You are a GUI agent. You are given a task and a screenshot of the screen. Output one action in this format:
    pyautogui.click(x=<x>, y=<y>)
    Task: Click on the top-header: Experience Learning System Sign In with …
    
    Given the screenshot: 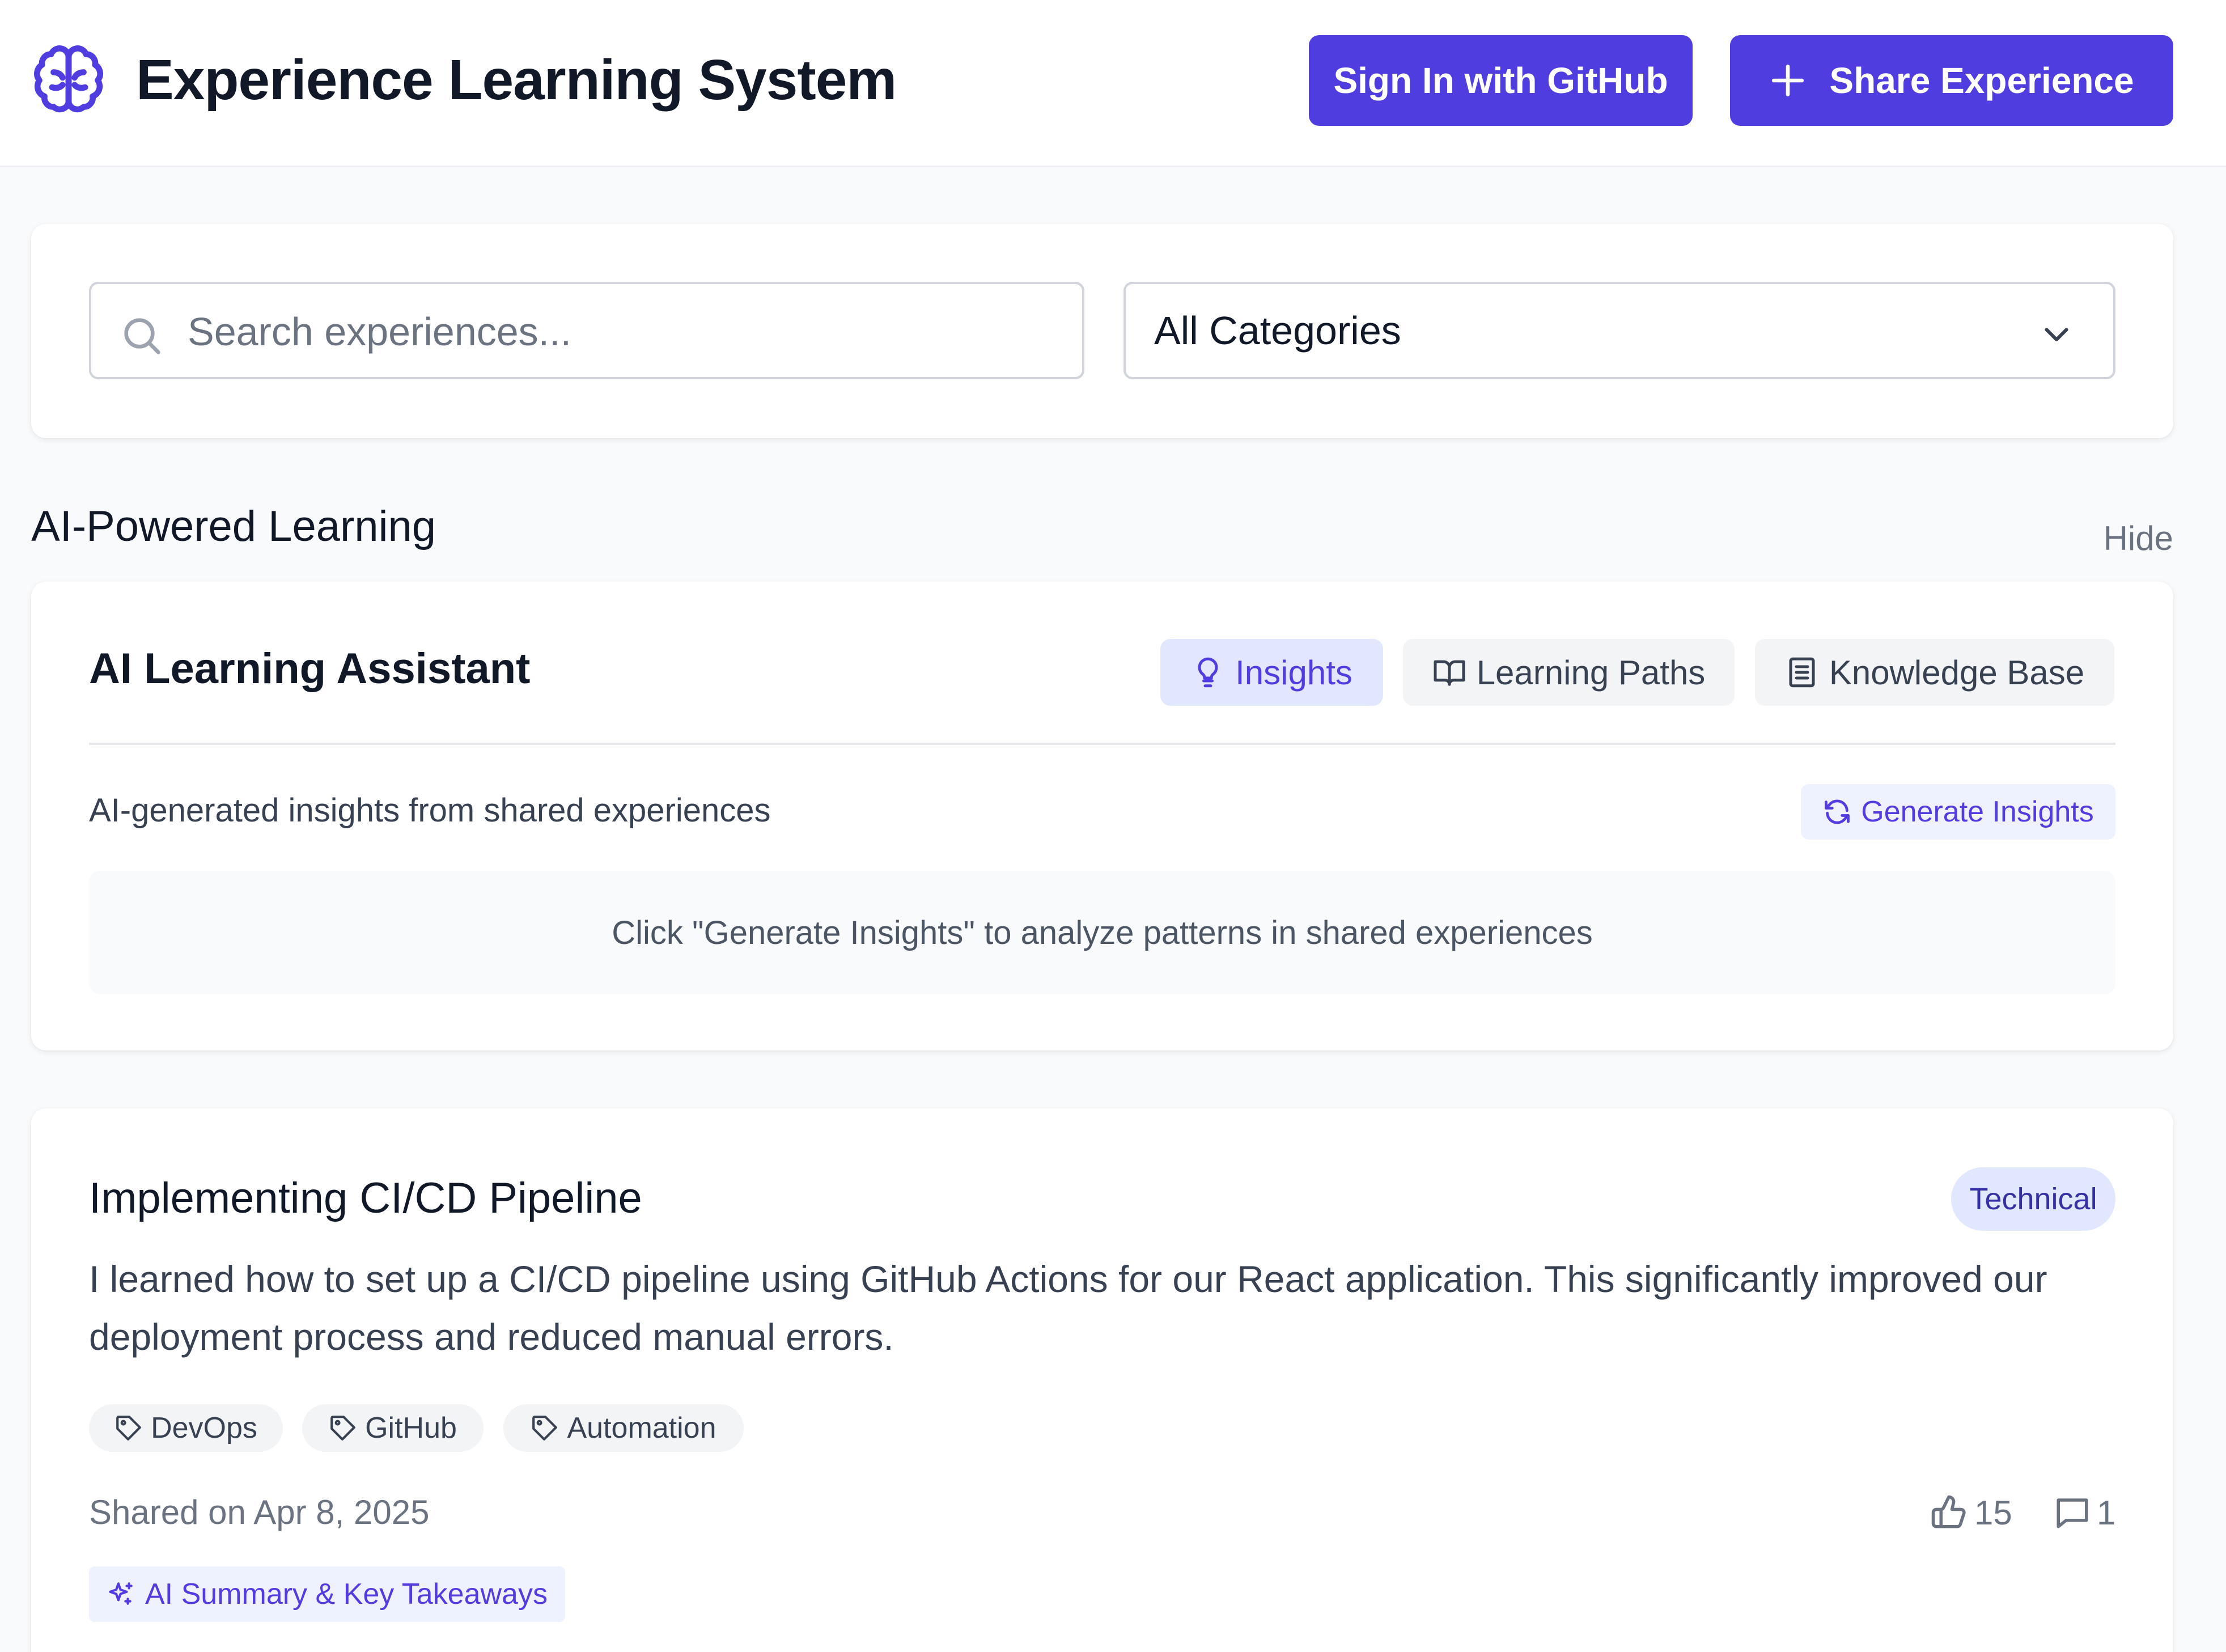 What is the action you would take?
    pyautogui.click(x=1113, y=83)
    